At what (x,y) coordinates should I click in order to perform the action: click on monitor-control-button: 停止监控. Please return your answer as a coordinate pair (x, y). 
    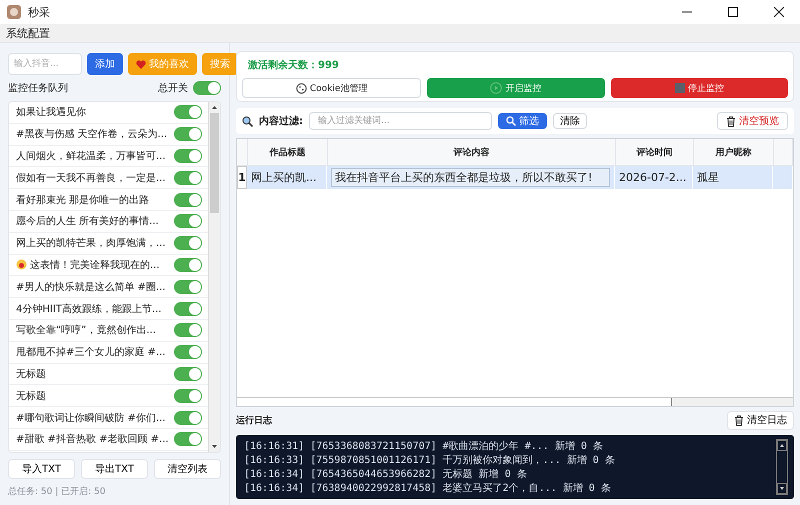
    Looking at the image, I should click on (699, 88).